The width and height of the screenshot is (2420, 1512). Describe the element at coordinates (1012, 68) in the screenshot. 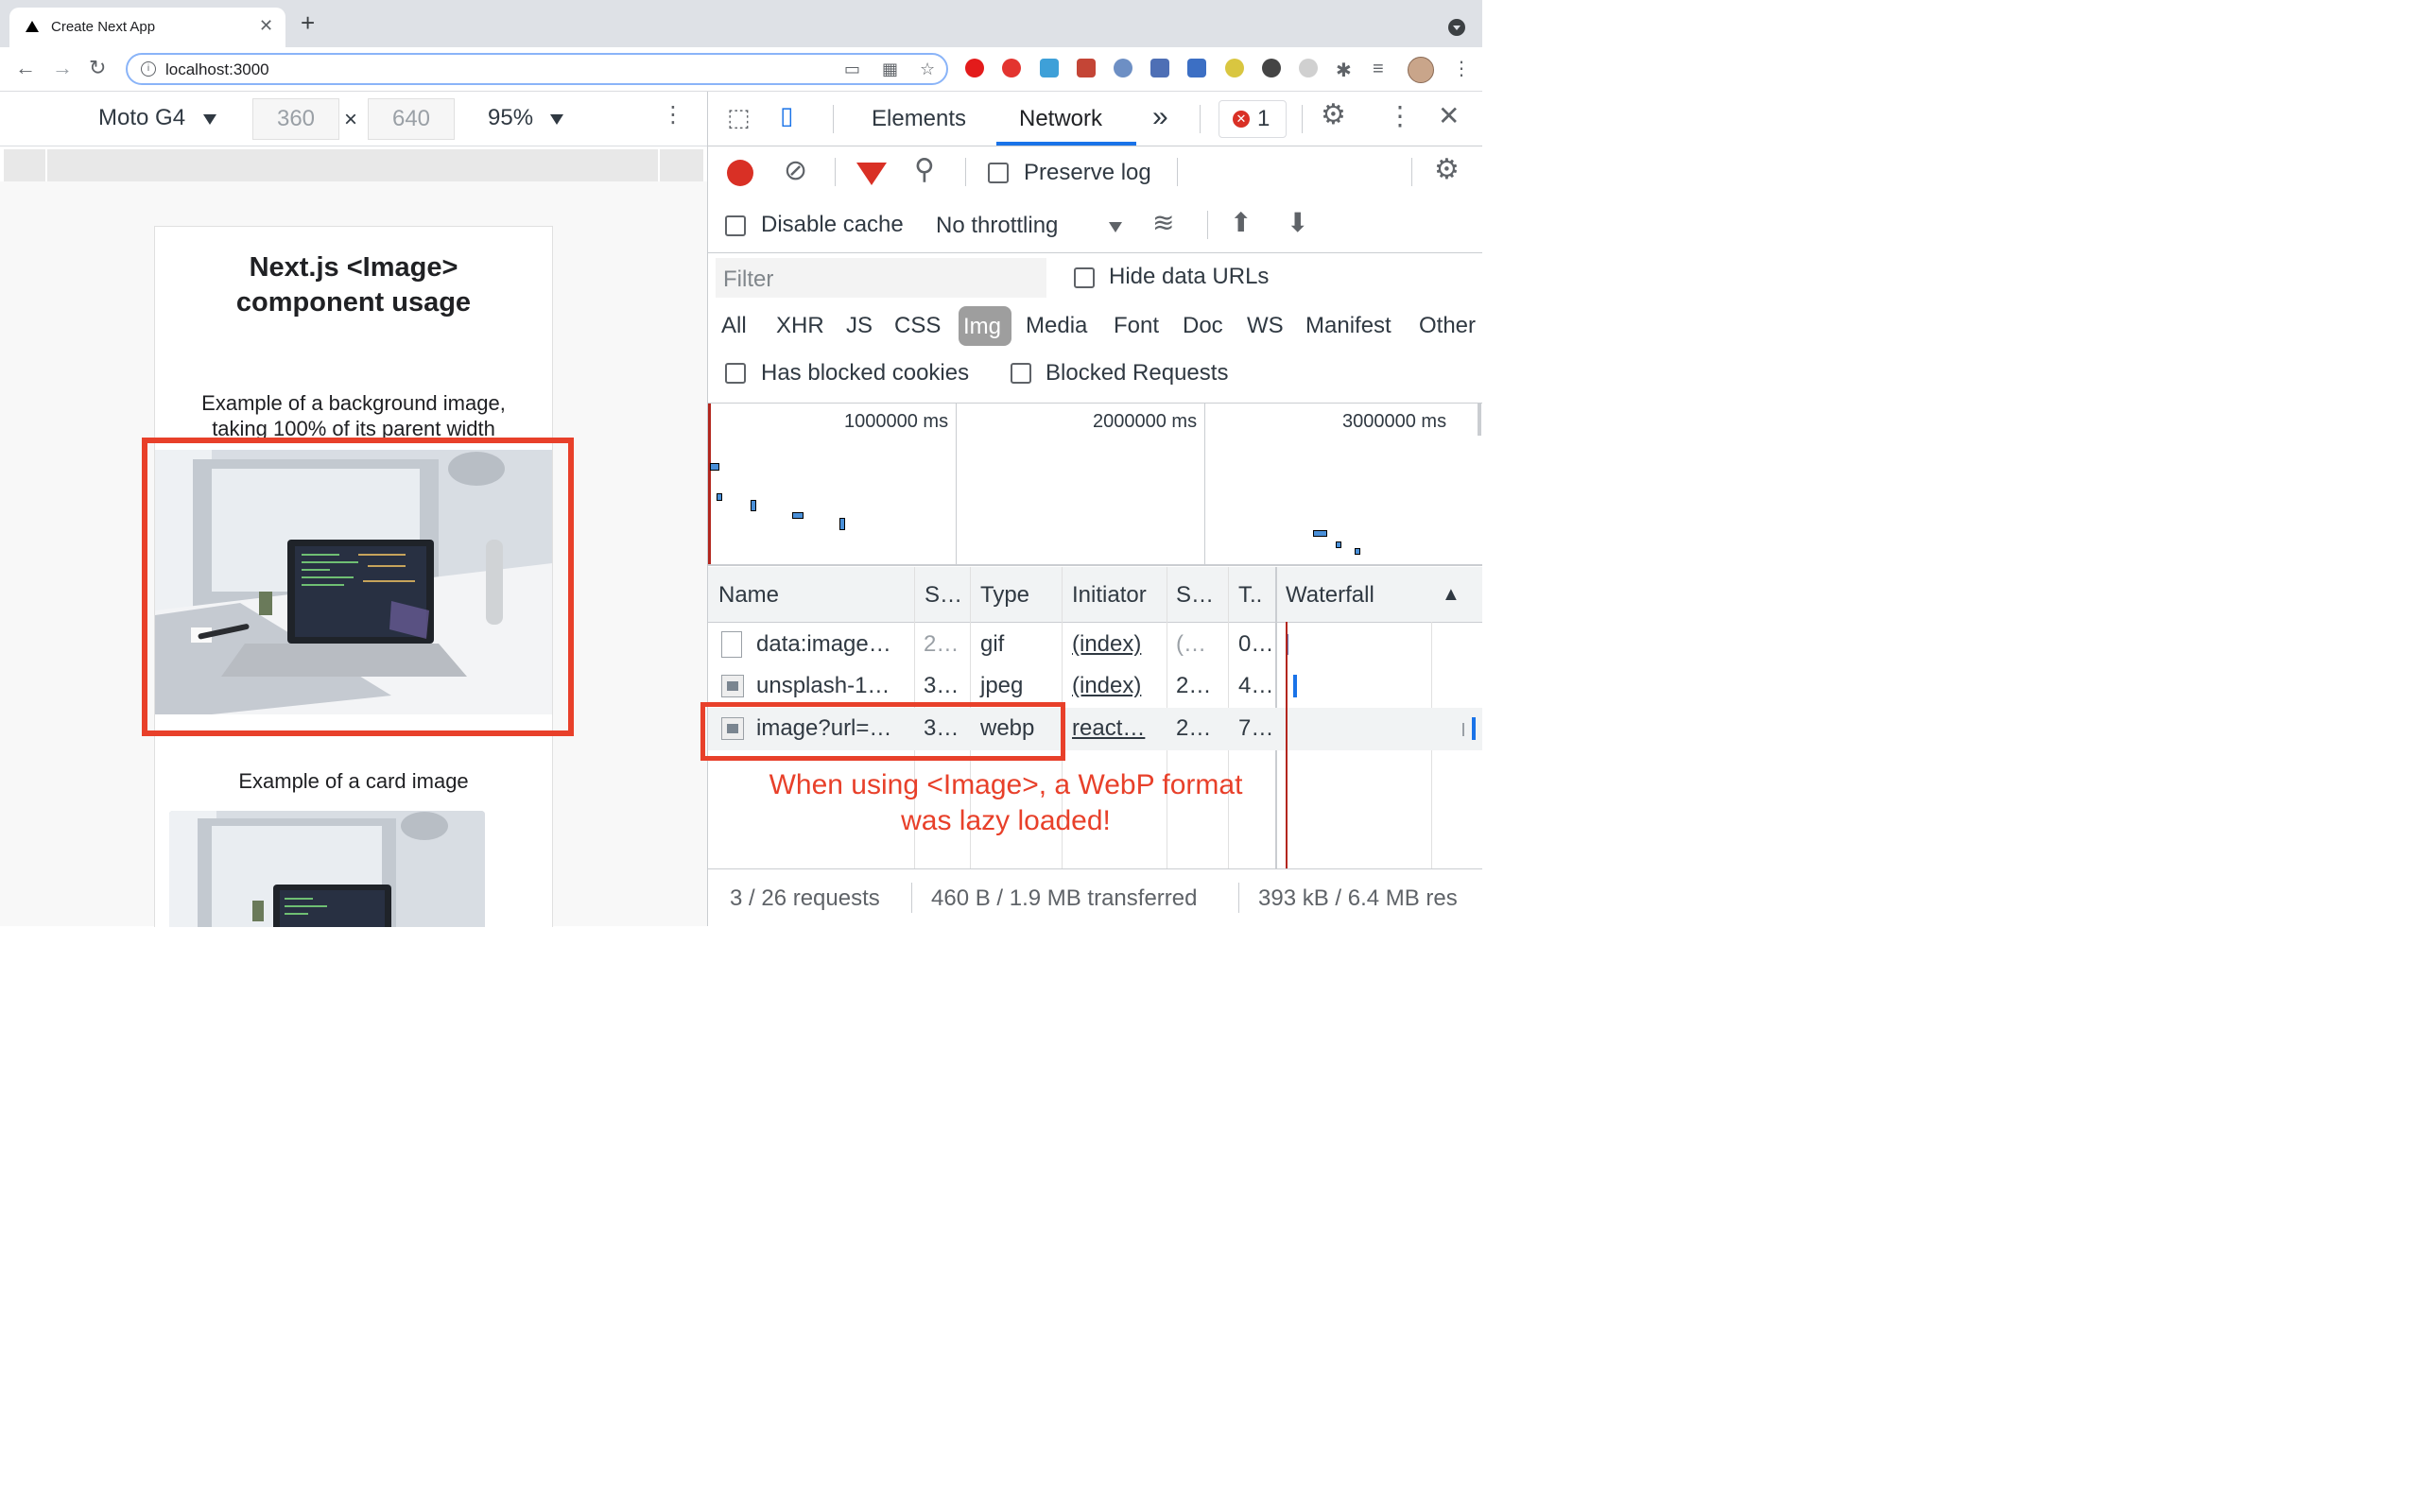

I see `adblock-extension-icon` at that location.